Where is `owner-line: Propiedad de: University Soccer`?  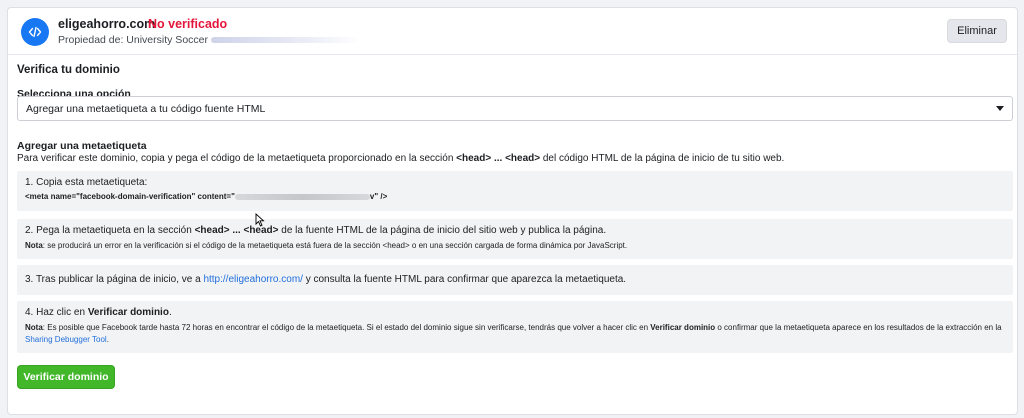 owner-line: Propiedad de: University Soccer is located at coordinates (209, 40).